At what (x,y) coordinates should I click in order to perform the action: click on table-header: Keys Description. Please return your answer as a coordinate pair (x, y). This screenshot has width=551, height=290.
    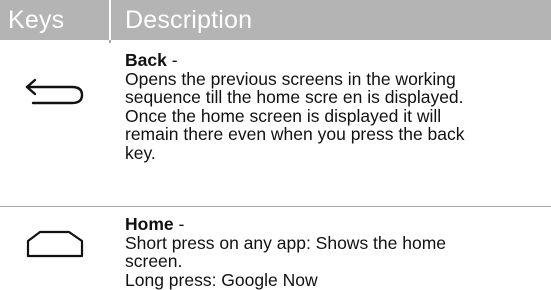
    Looking at the image, I should click on (275, 20).